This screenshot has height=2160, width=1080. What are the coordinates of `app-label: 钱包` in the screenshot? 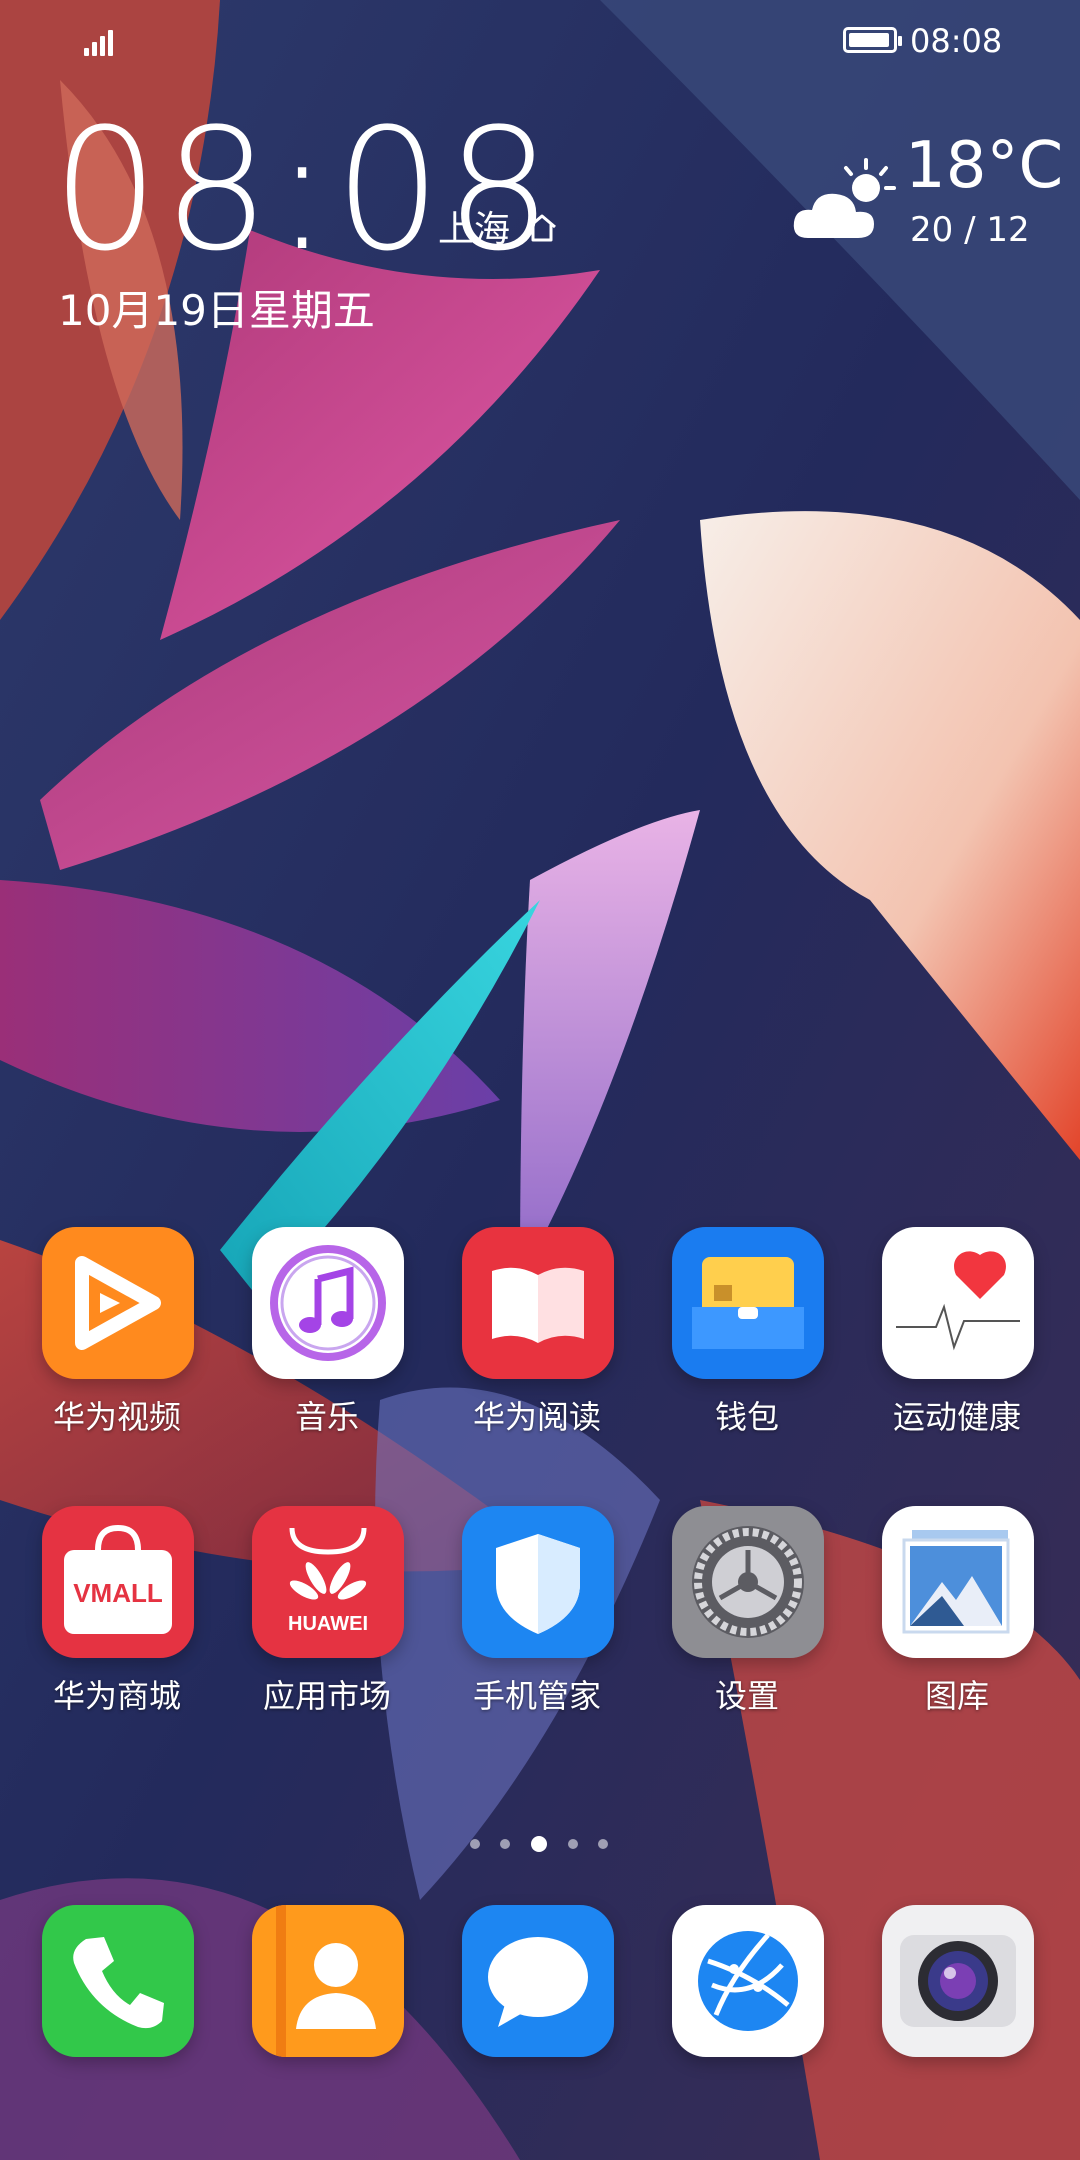 It's located at (746, 1417).